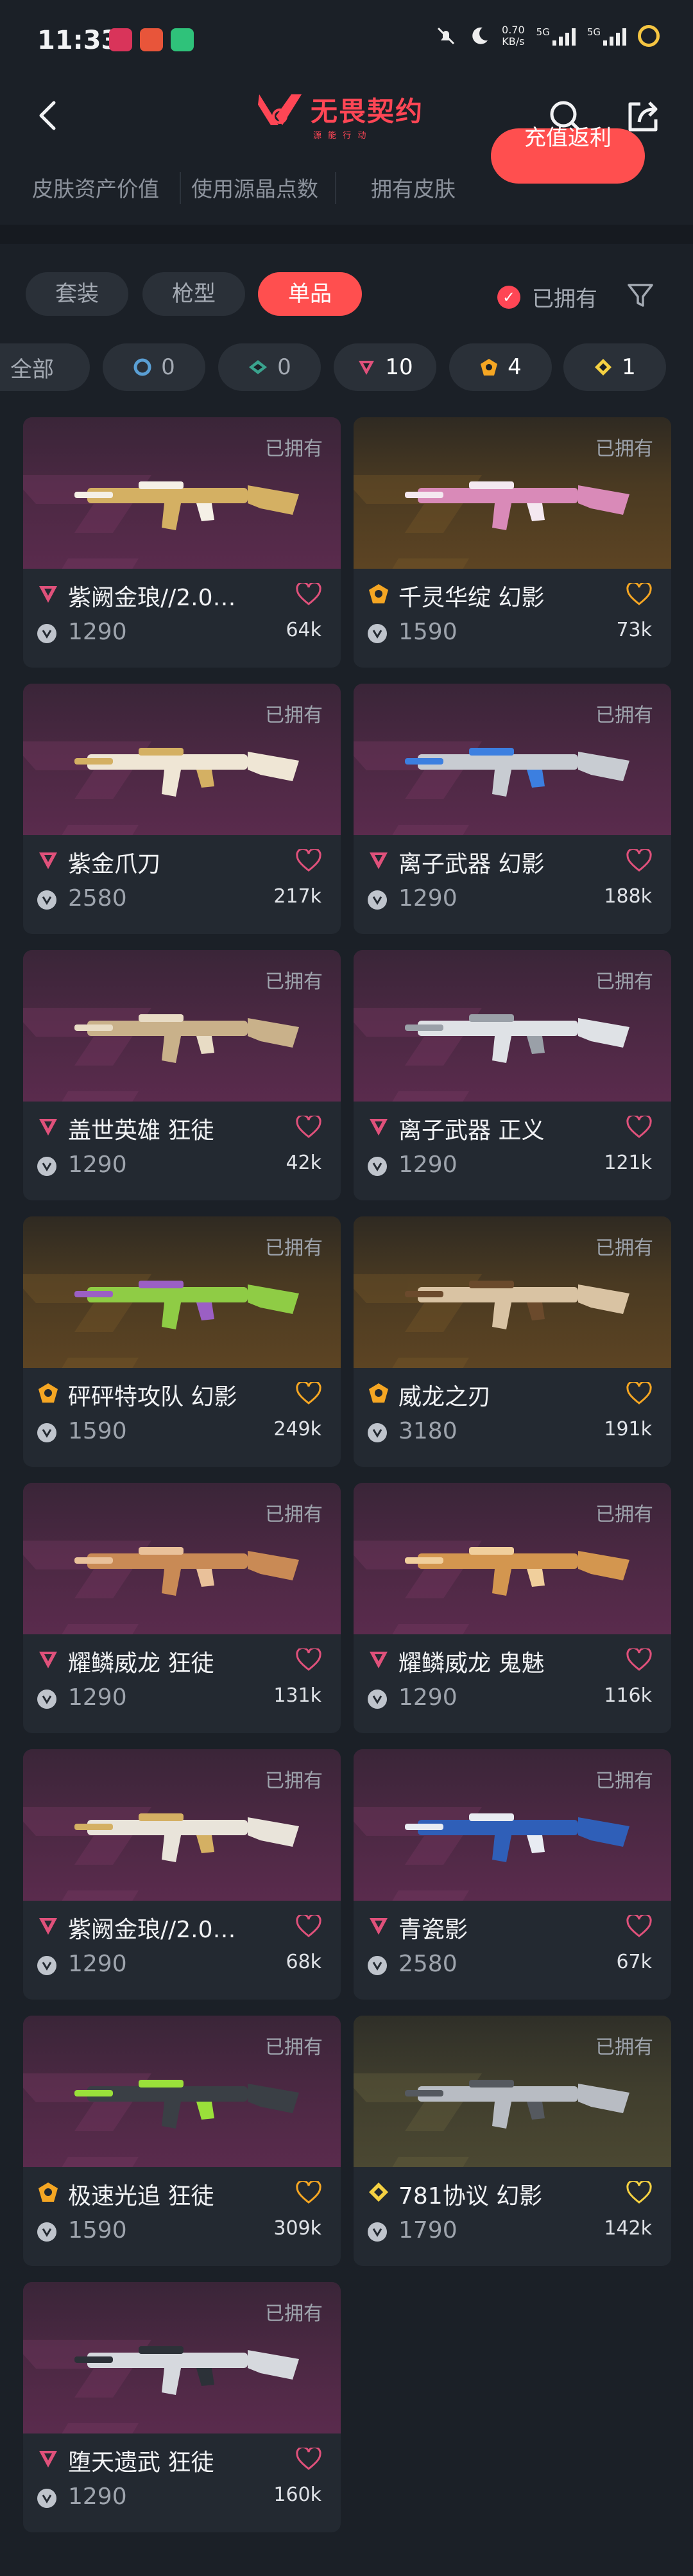  Describe the element at coordinates (142, 367) in the screenshot. I see `select-tier-icon` at that location.